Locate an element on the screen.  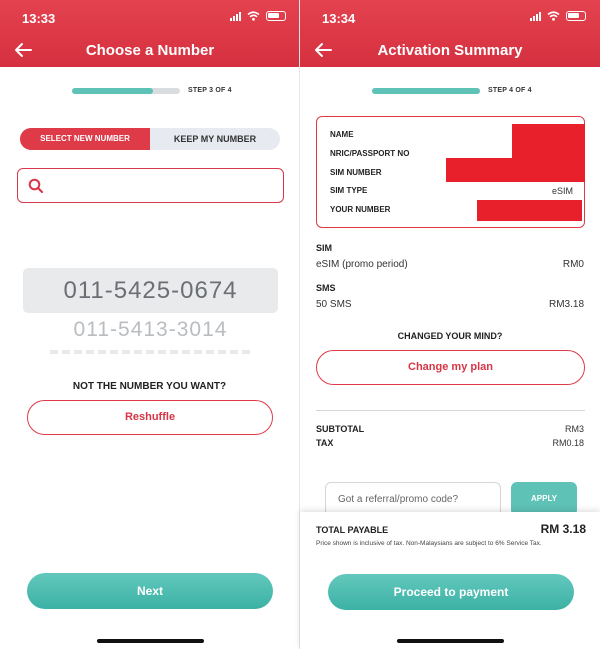
alternate-number: 011-5413-3014 is located at coordinates (150, 330).